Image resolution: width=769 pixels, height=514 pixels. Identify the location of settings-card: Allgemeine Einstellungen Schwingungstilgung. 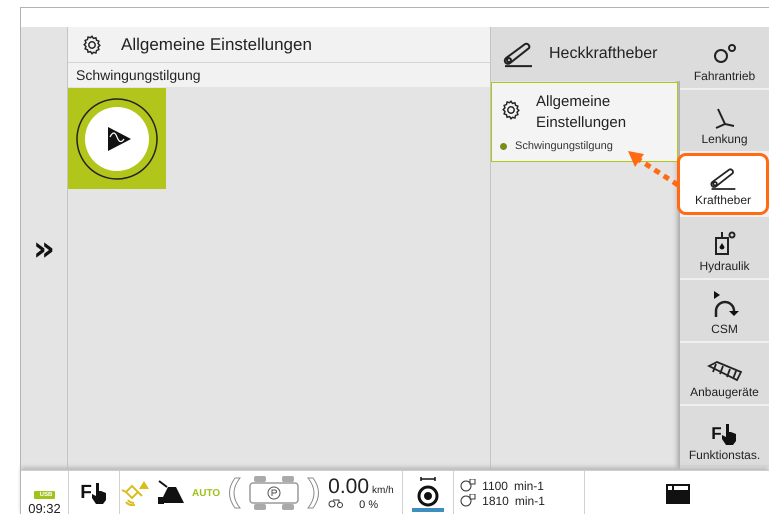
(584, 122).